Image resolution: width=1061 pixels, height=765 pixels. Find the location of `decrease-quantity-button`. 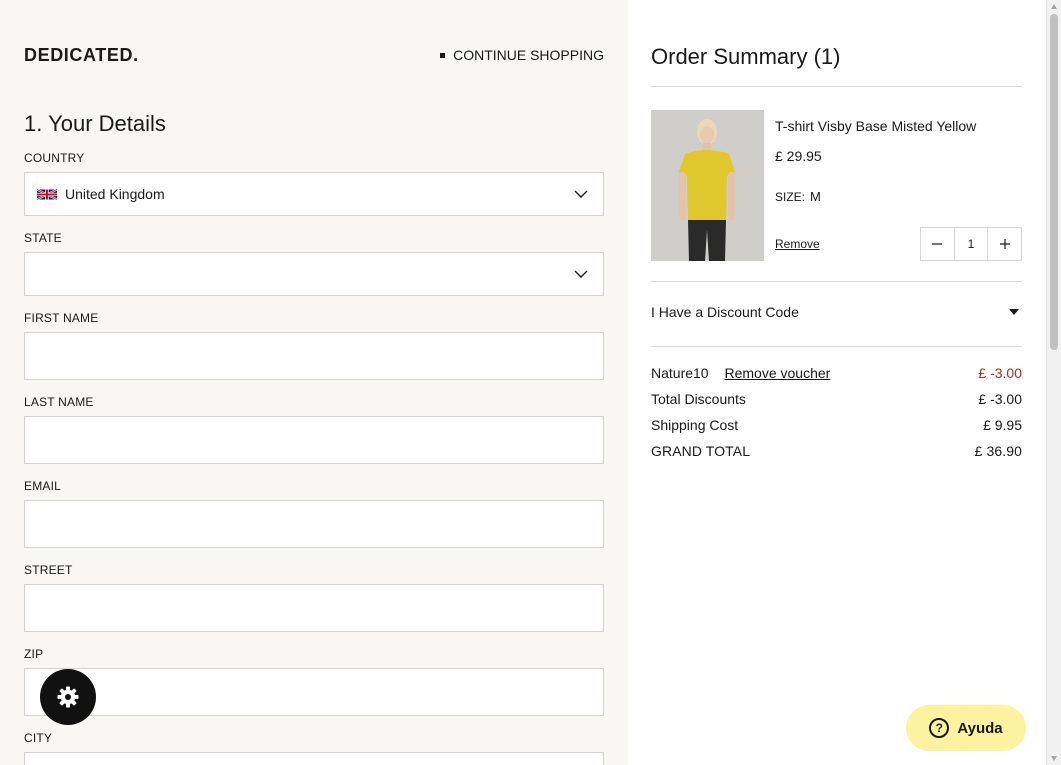

decrease-quantity-button is located at coordinates (937, 244).